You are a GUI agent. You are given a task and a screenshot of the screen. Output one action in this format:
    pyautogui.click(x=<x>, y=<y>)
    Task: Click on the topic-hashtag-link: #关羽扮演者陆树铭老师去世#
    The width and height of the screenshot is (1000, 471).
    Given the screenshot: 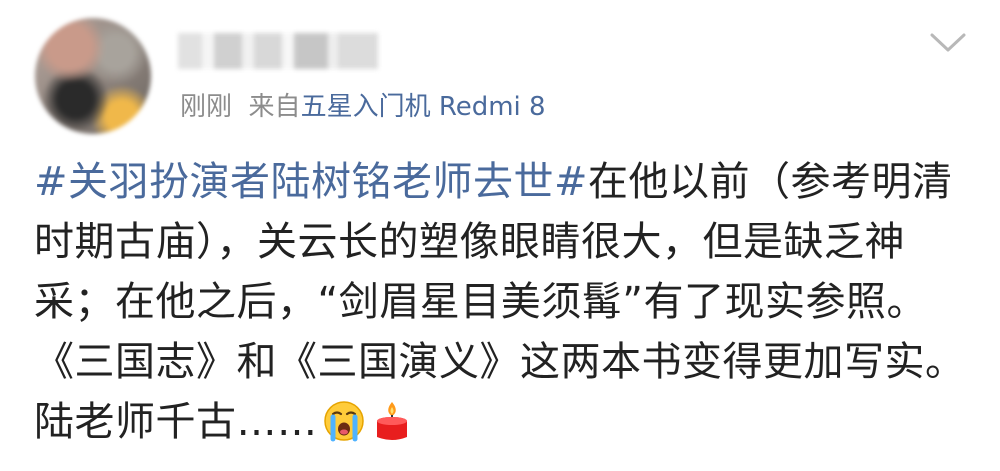 What is the action you would take?
    pyautogui.click(x=311, y=182)
    